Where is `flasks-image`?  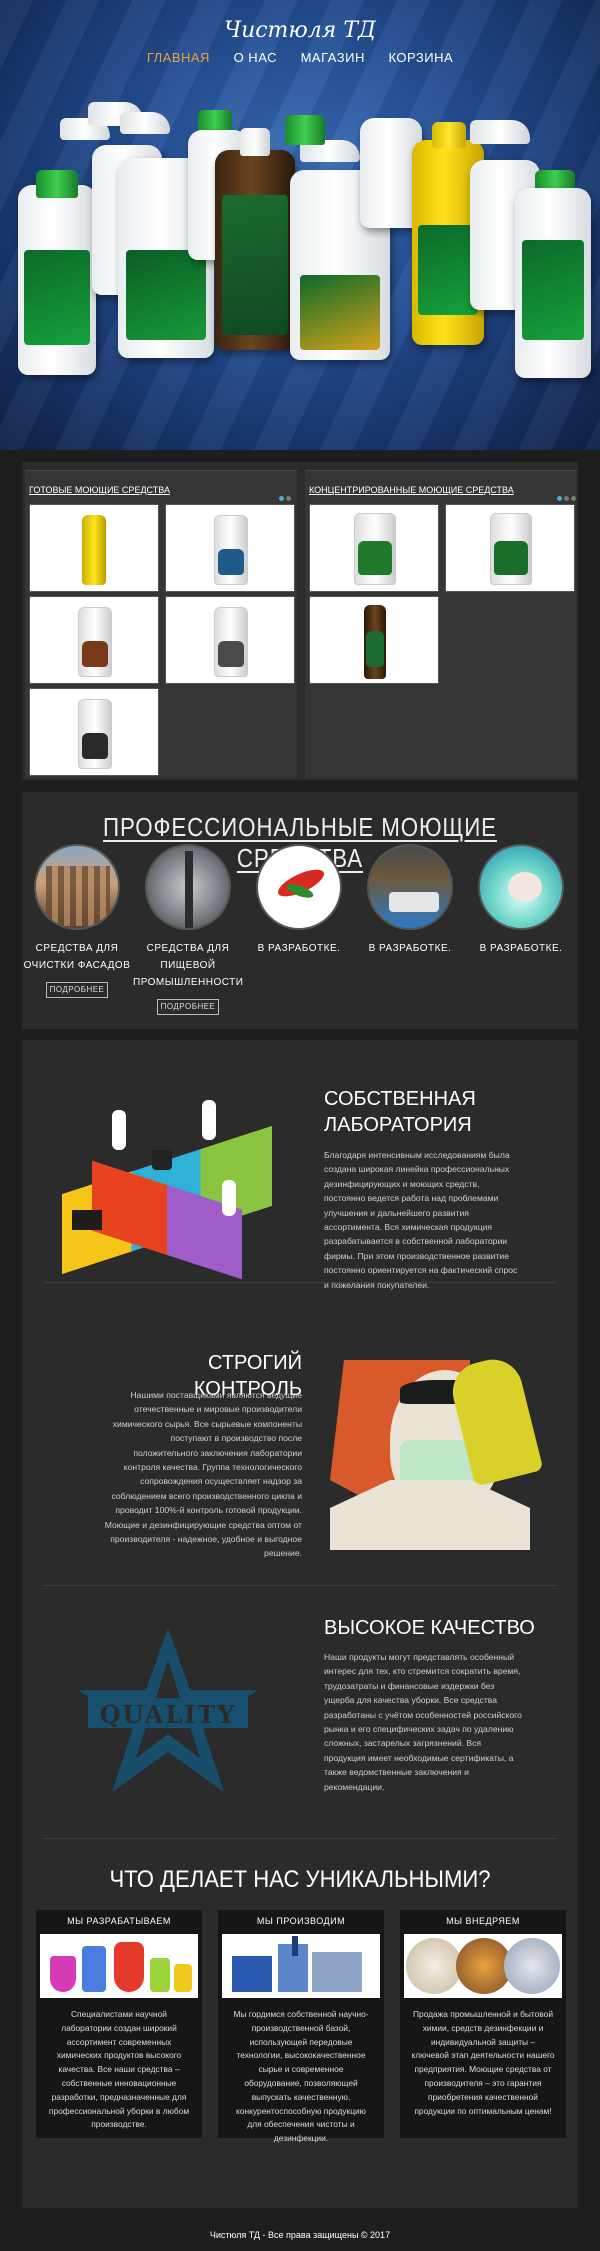
flasks-image is located at coordinates (119, 1966).